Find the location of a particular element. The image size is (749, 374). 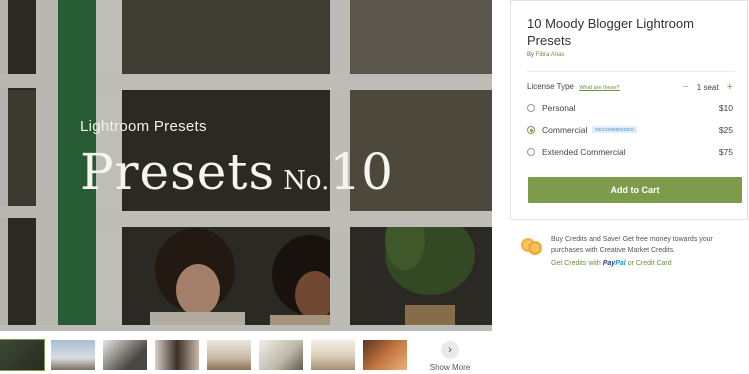

hero-title: Presets No.10 is located at coordinates (236, 172).